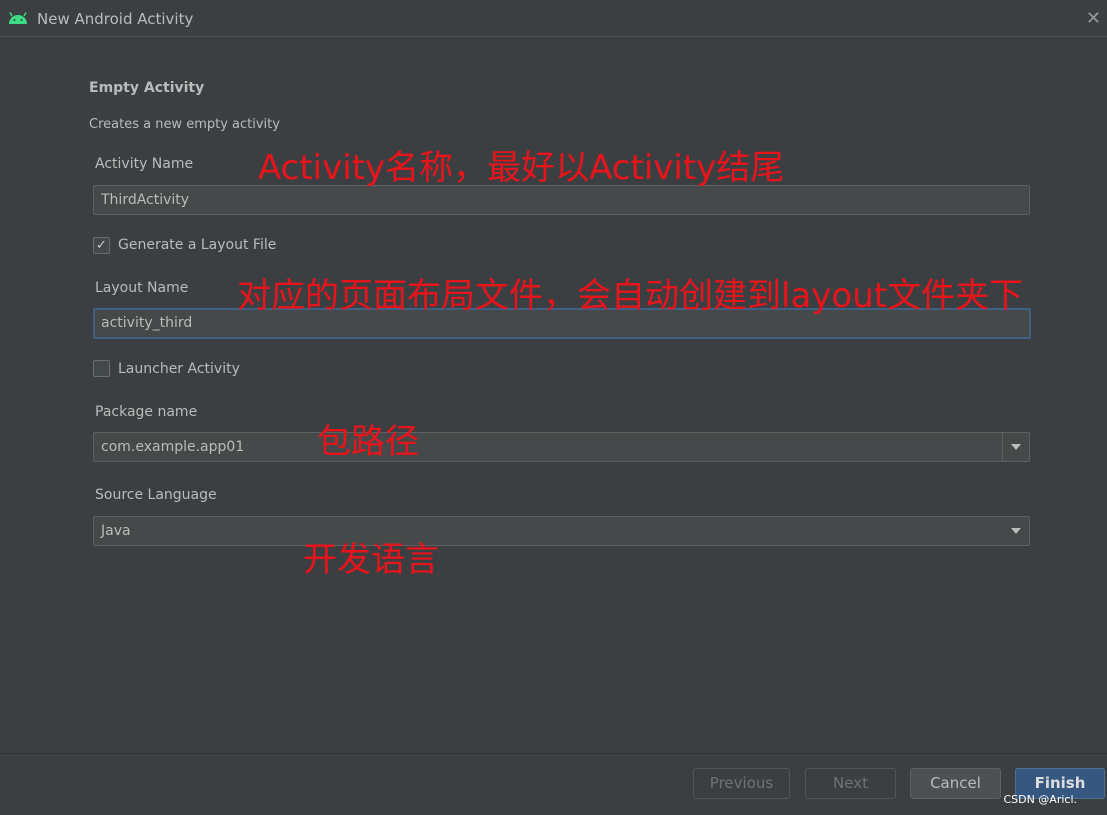 The width and height of the screenshot is (1107, 815). I want to click on activity-name-label: Activity Name, so click(144, 164).